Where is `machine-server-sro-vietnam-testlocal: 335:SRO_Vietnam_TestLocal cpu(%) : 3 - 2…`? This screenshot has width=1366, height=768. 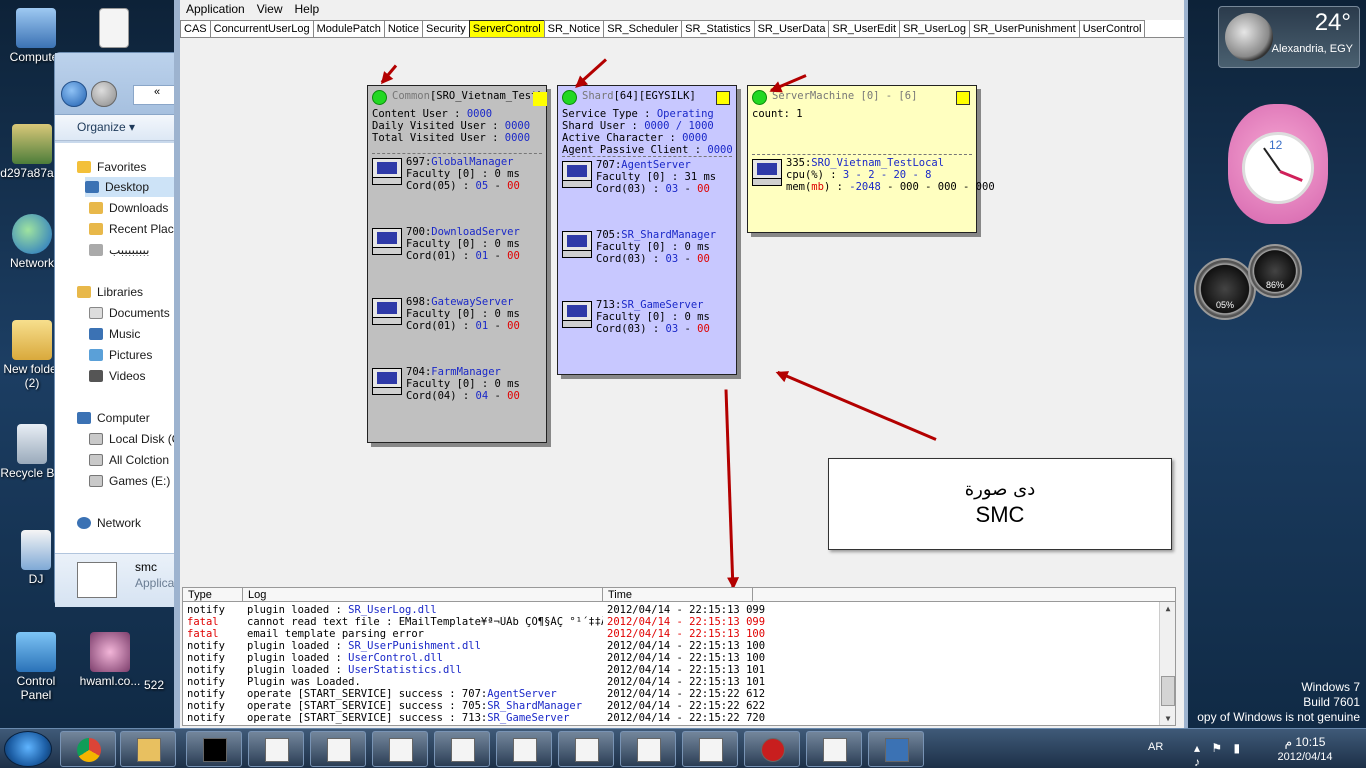 machine-server-sro-vietnam-testlocal: 335:SRO_Vietnam_TestLocal cpu(%) : 3 - 2… is located at coordinates (871, 180).